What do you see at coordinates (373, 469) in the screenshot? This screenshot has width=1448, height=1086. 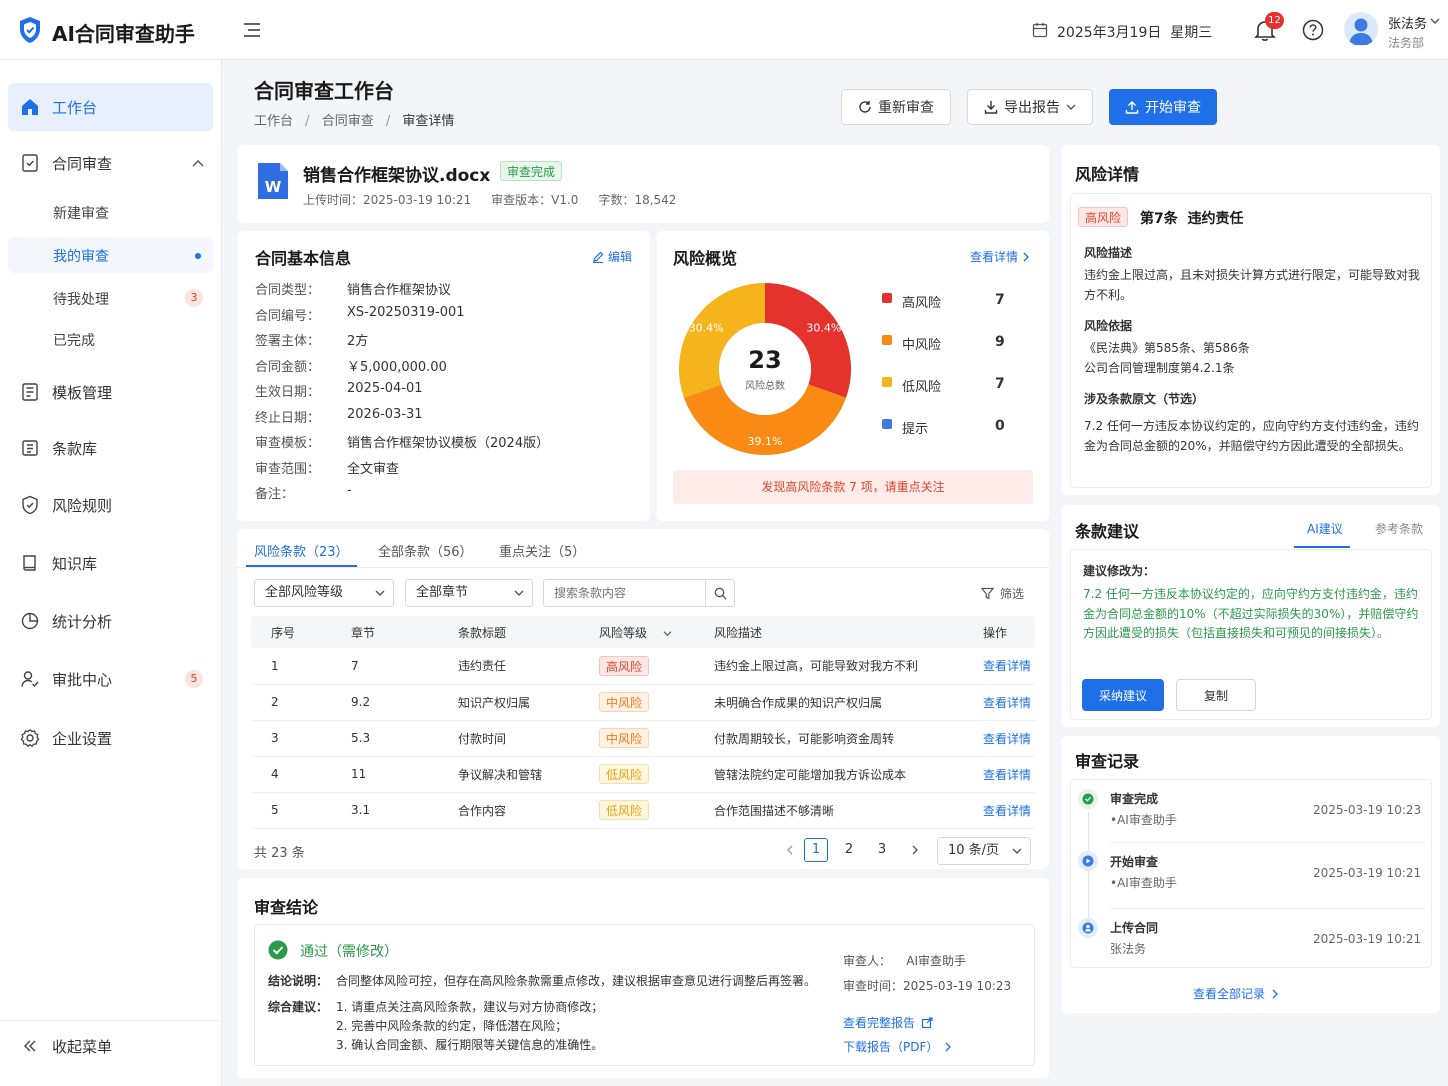 I see `review-scope: 全文审查` at bounding box center [373, 469].